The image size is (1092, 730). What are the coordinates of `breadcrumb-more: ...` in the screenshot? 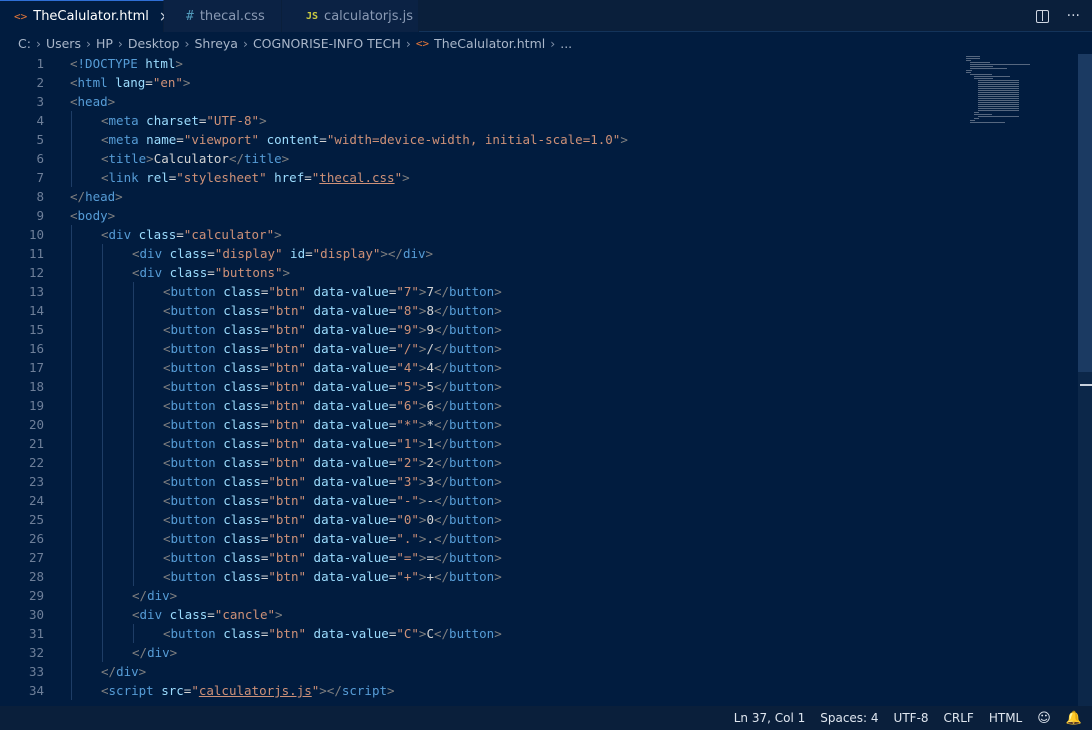 It's located at (566, 43).